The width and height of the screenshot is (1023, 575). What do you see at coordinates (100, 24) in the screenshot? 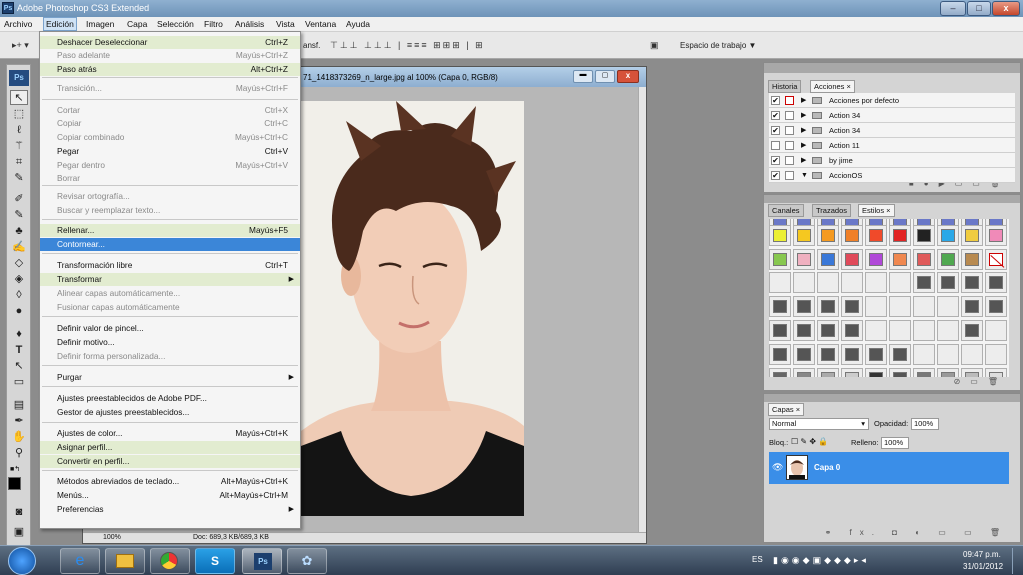
I see `menu-imagen: Imagen` at bounding box center [100, 24].